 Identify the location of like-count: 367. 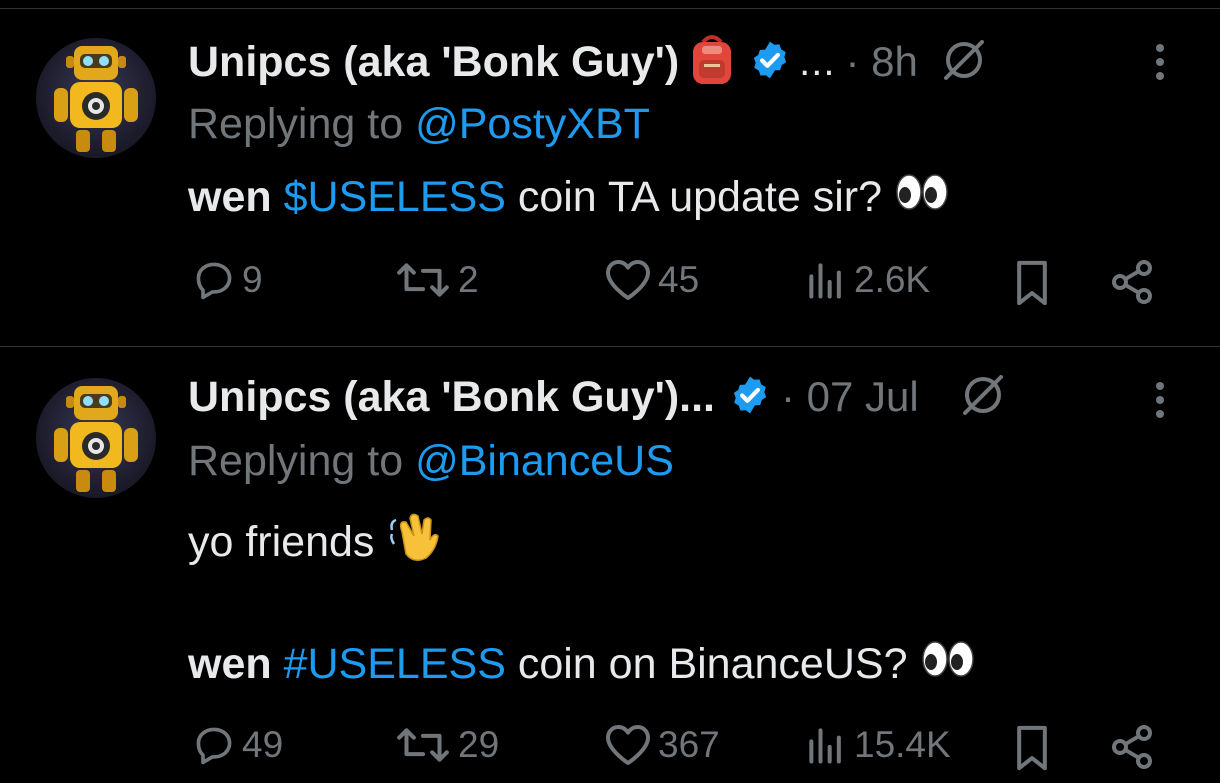
(689, 744).